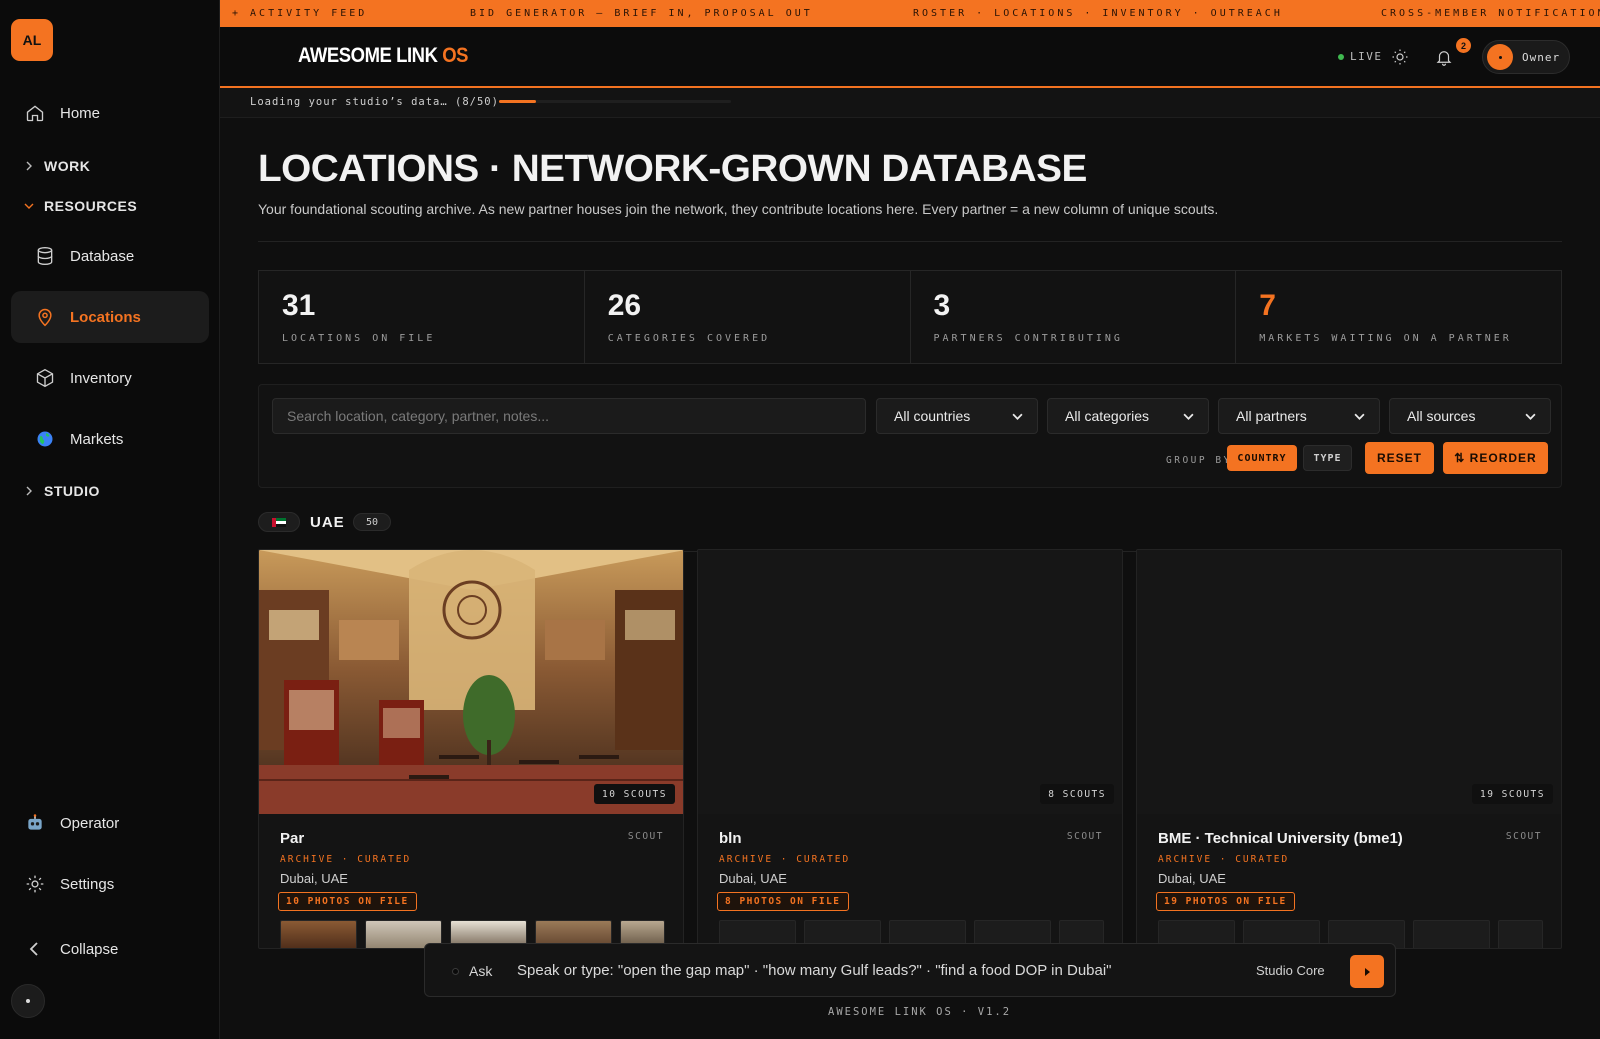 The width and height of the screenshot is (1600, 1039). I want to click on database-icon, so click(45, 256).